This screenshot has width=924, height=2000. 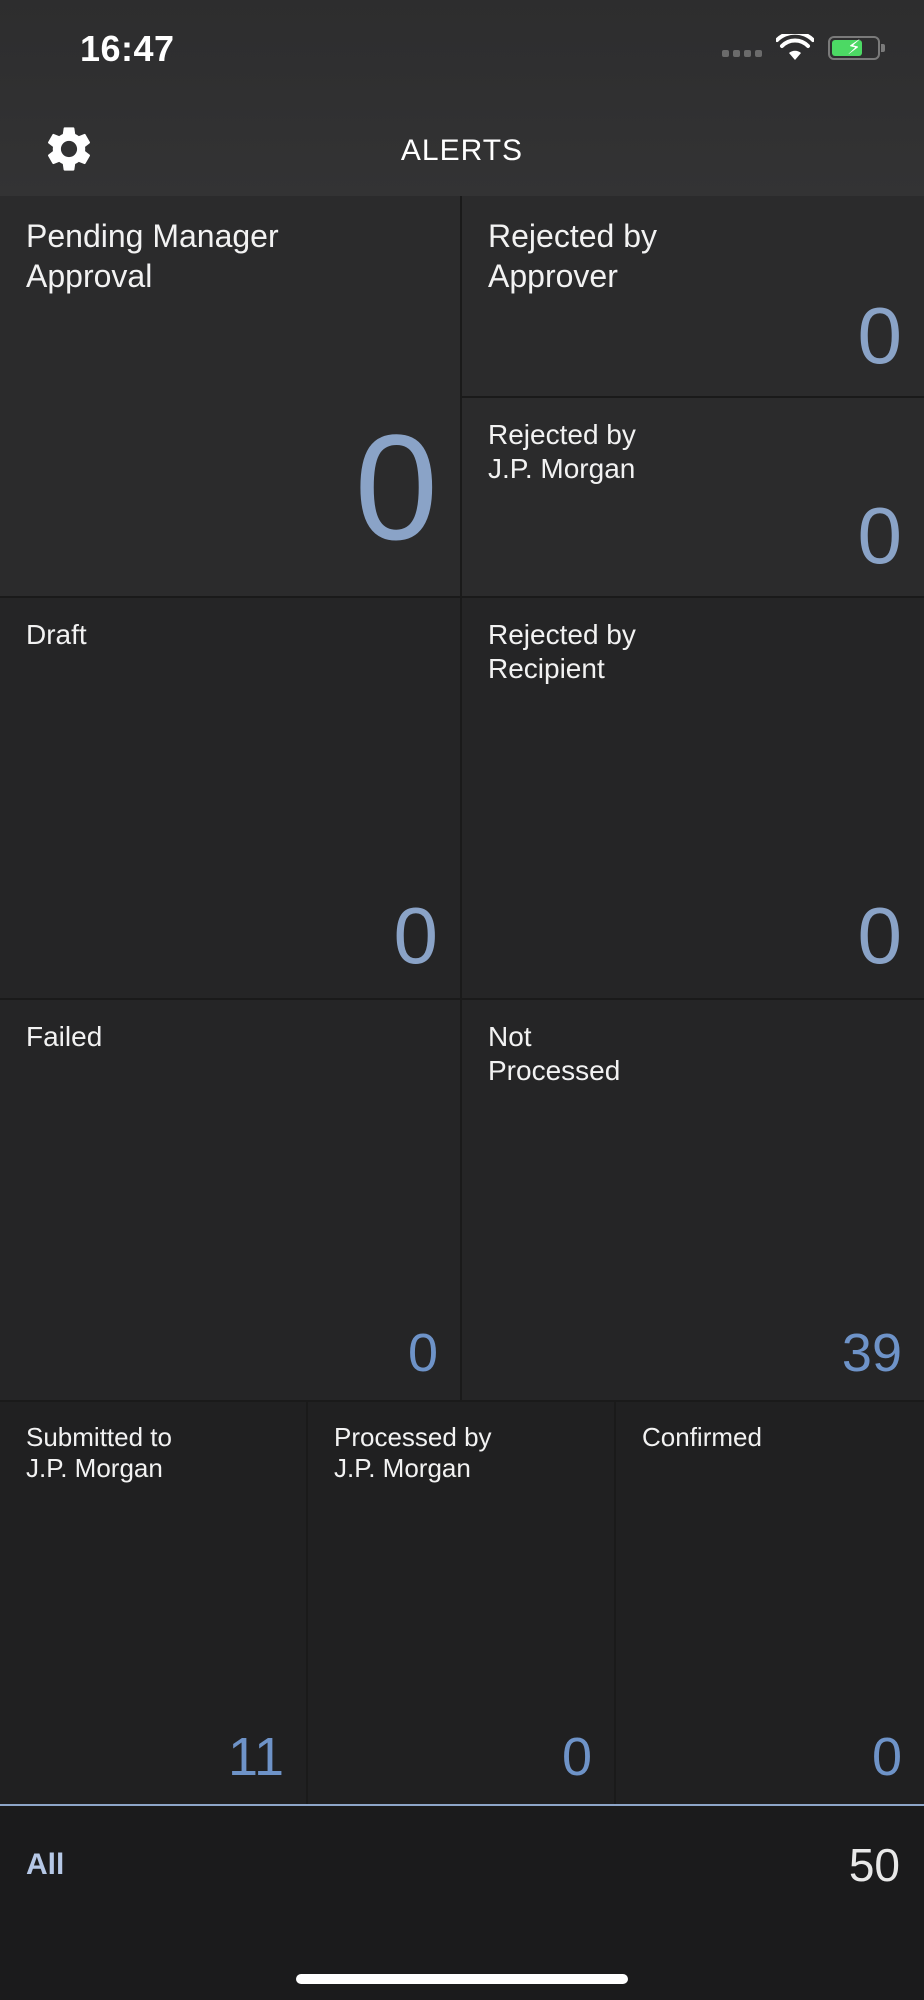 I want to click on tile-label: Submitted to J.P. Morgan, so click(x=99, y=1452).